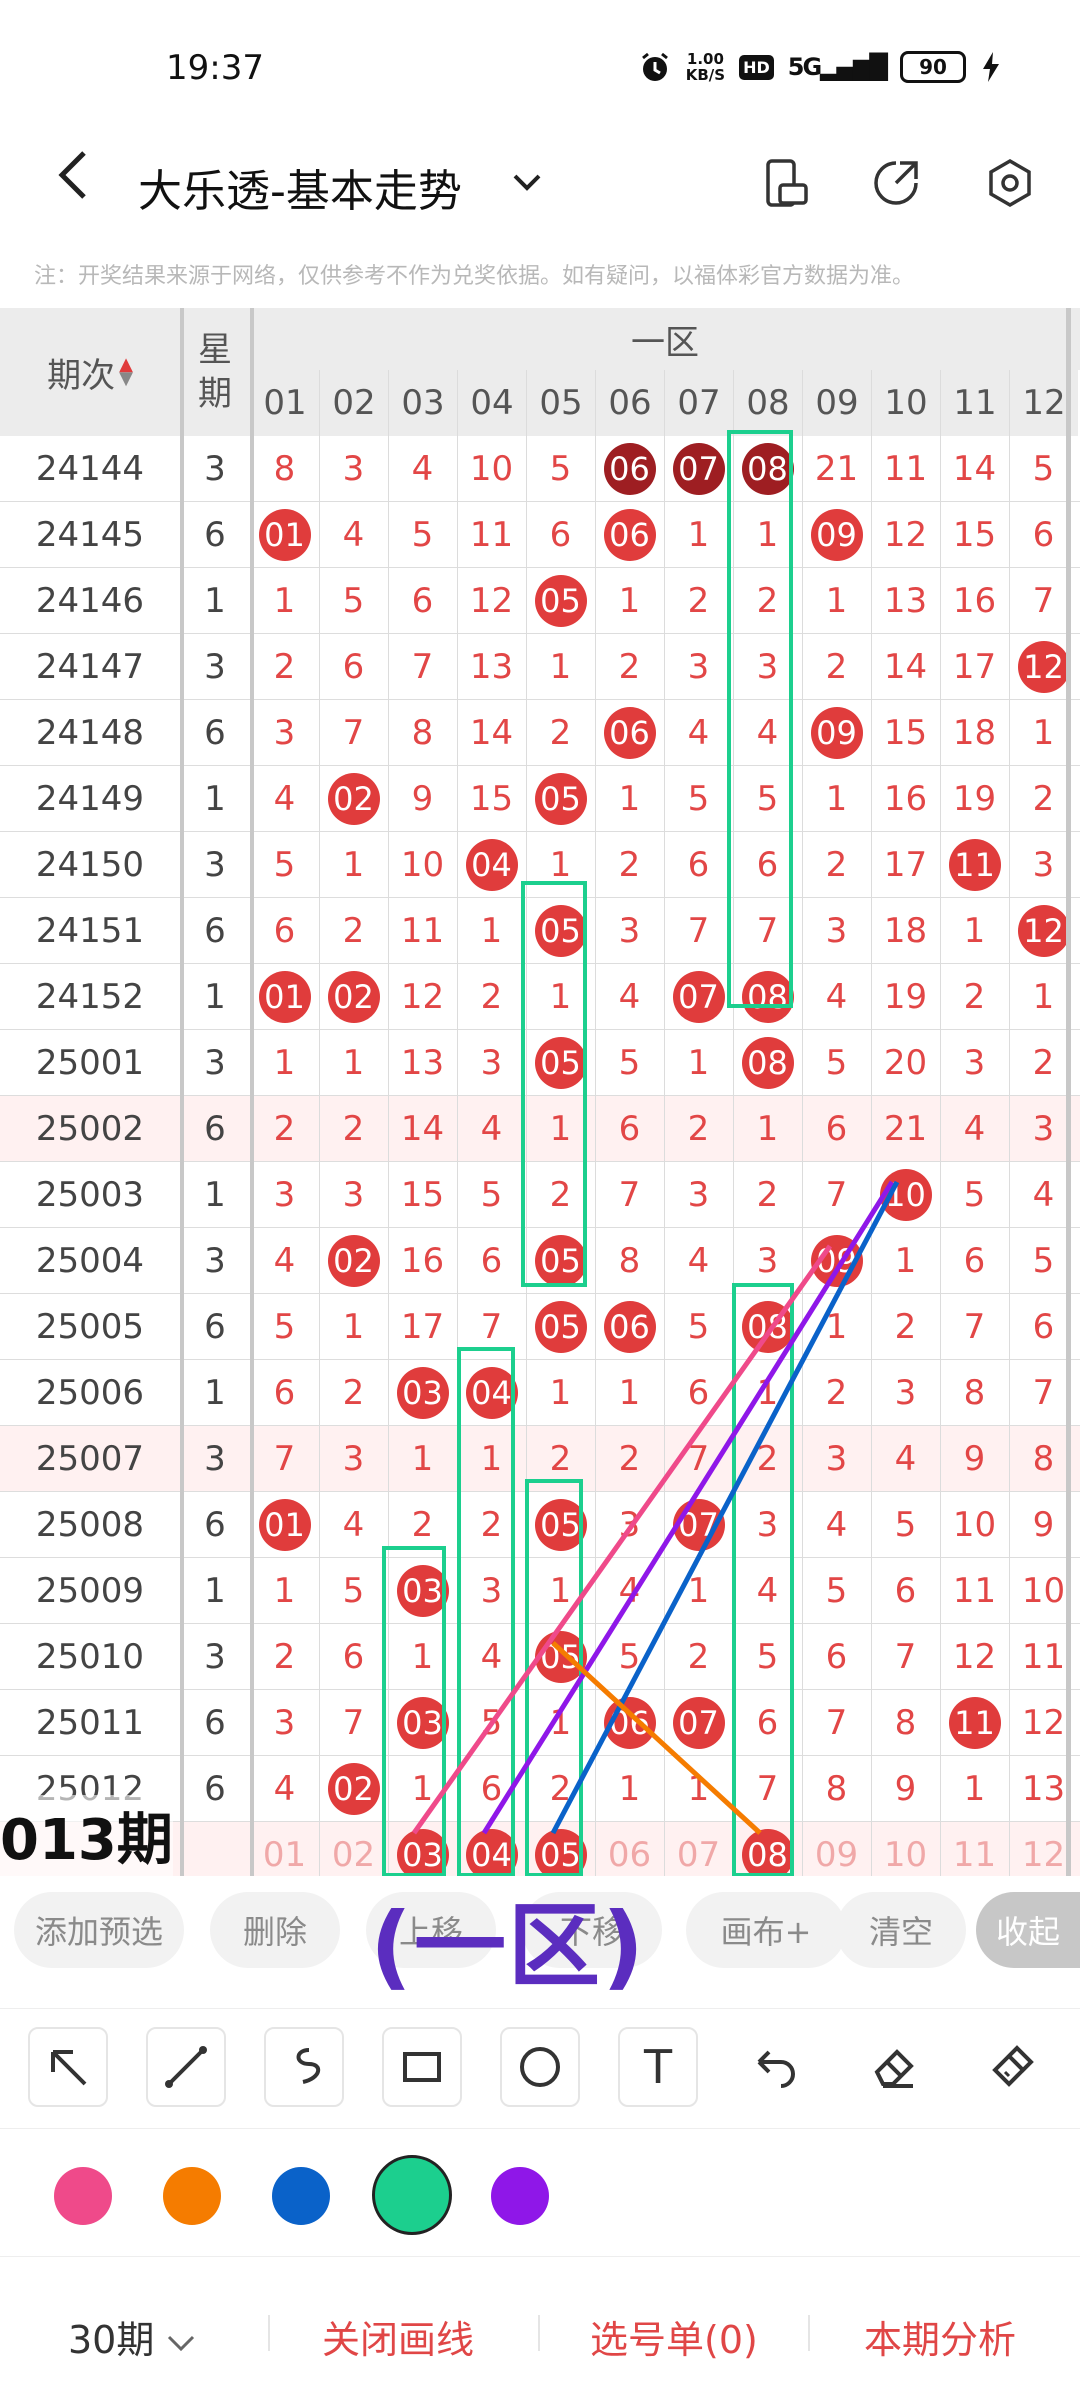 This screenshot has width=1080, height=2400. I want to click on predict-cell: 05, so click(560, 1849).